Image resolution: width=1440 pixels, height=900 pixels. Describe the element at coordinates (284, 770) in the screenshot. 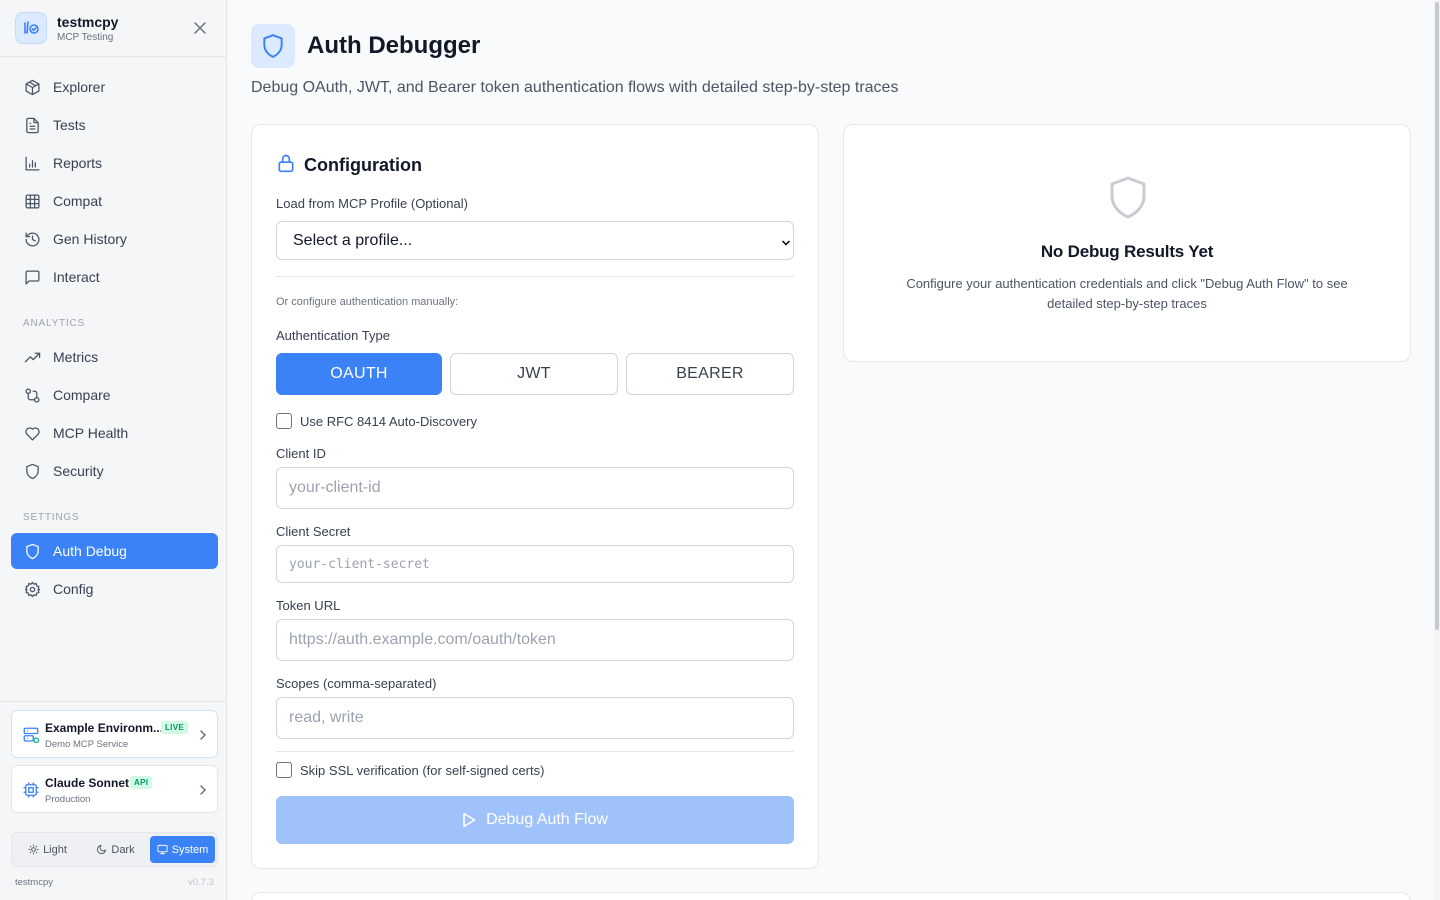

I see `skip-ssl-checkbox` at that location.